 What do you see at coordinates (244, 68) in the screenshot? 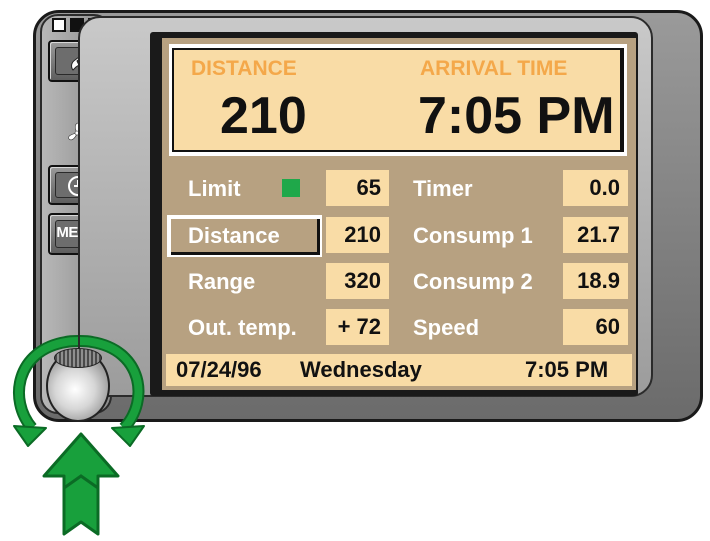
I see `distance-header-label: DISTANCE` at bounding box center [244, 68].